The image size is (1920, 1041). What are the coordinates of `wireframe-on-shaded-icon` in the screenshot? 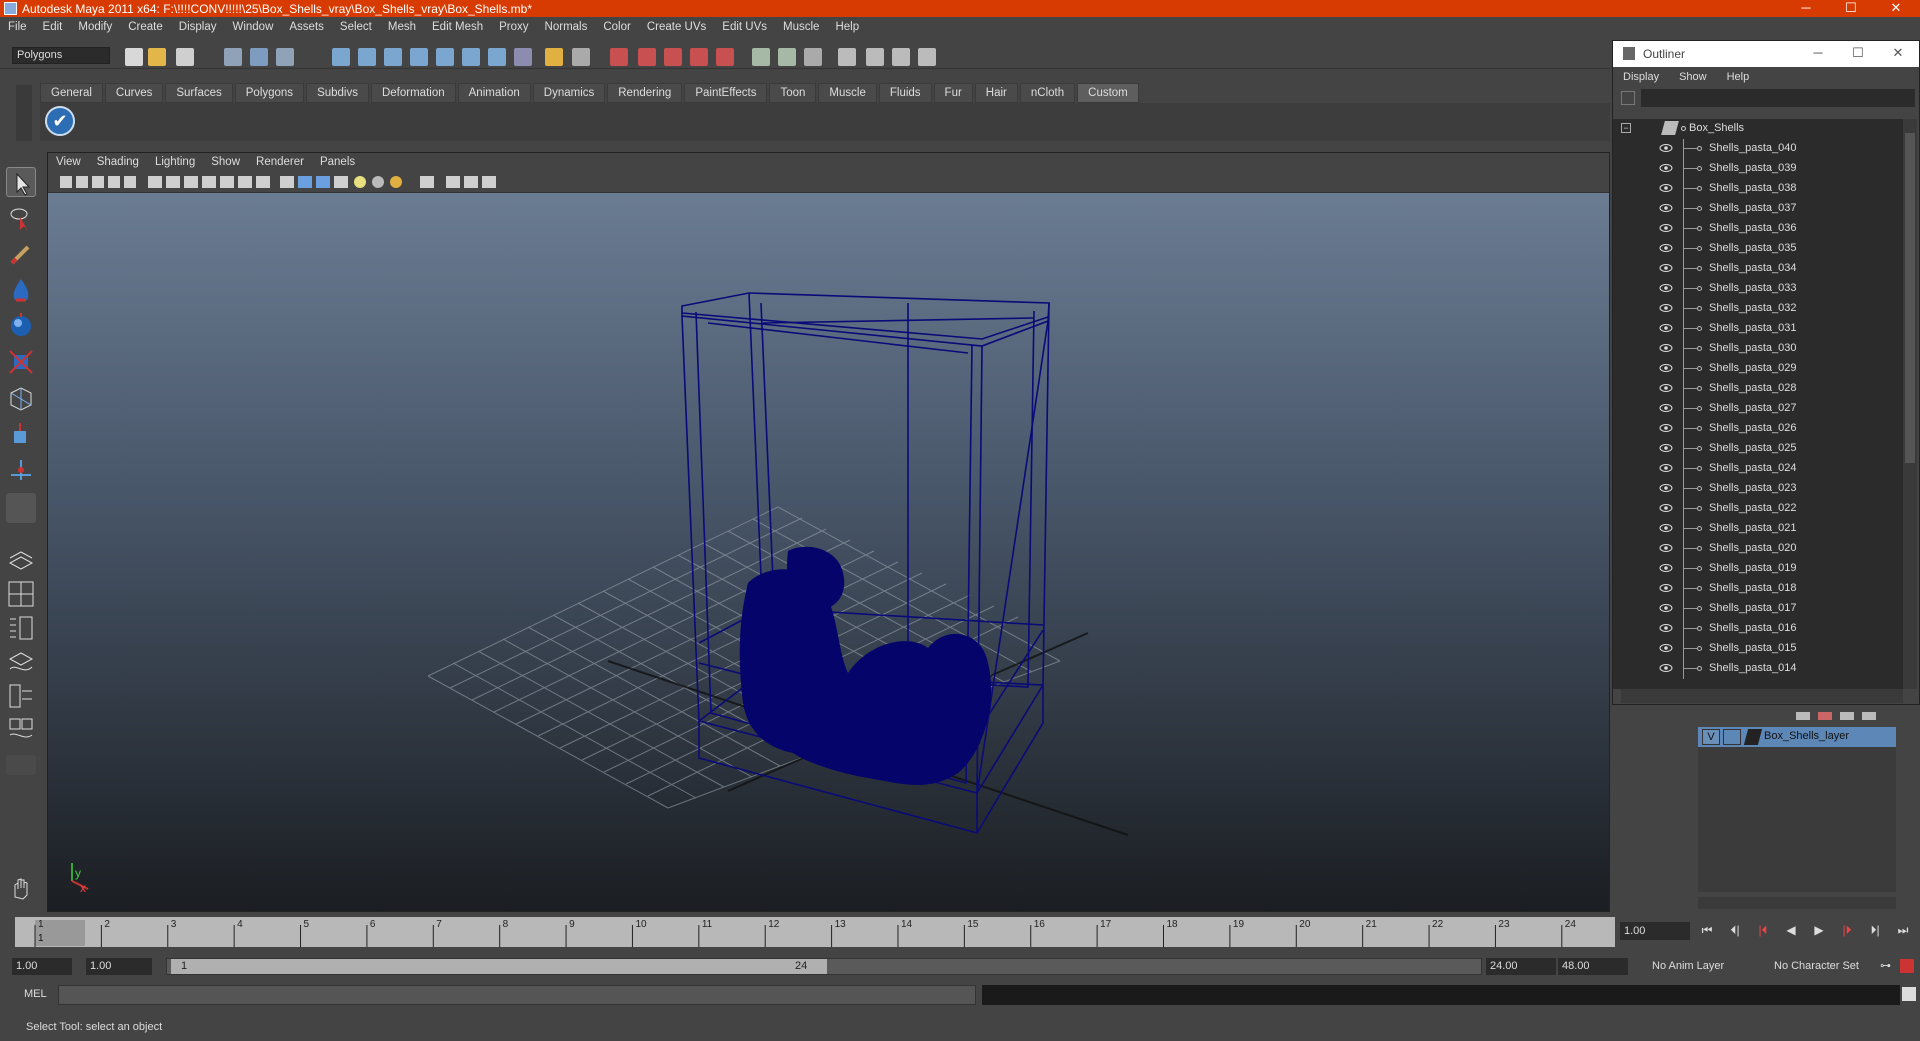 It's located at (323, 182).